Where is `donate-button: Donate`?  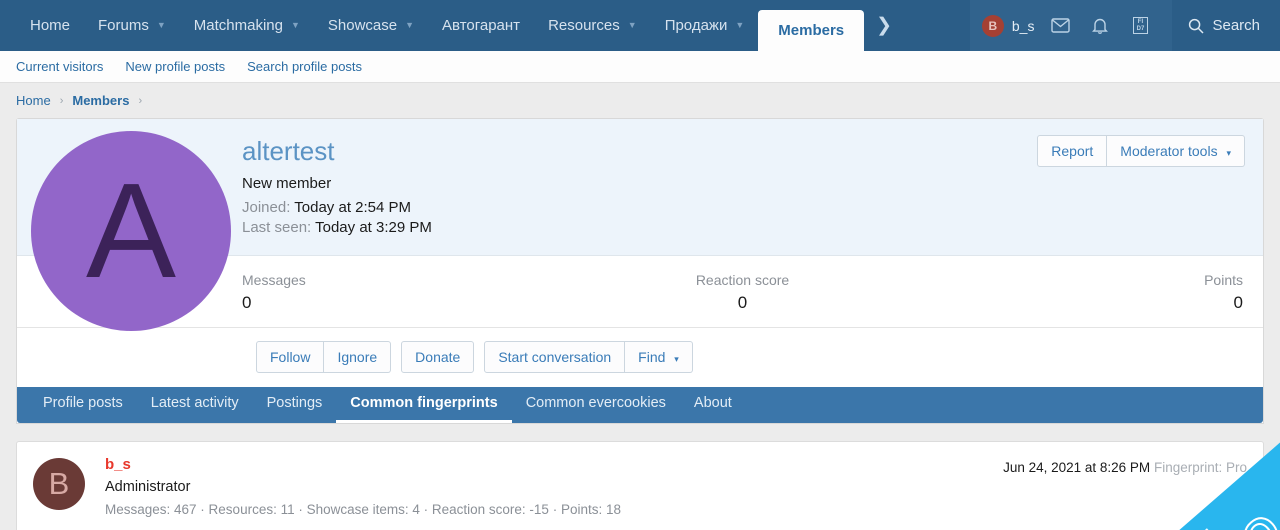 donate-button: Donate is located at coordinates (438, 356).